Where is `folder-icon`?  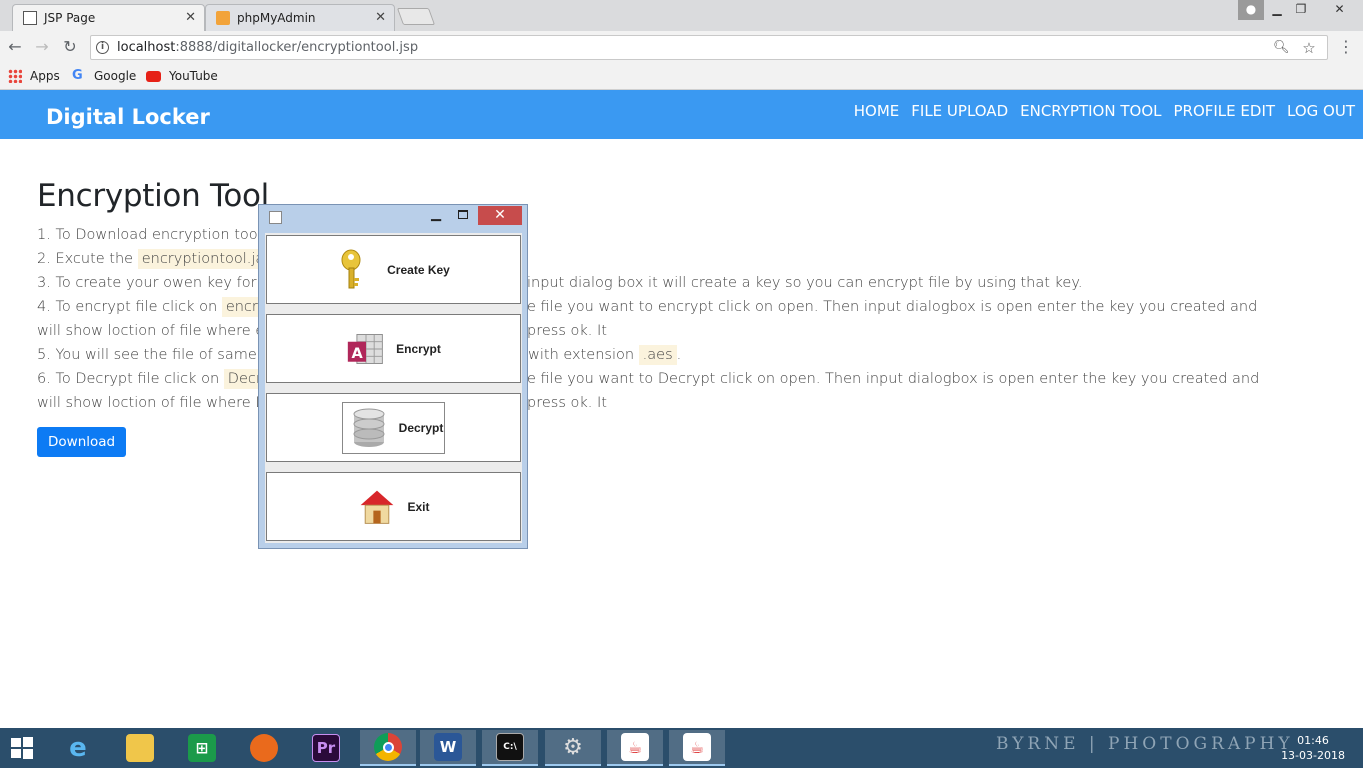 folder-icon is located at coordinates (140, 748).